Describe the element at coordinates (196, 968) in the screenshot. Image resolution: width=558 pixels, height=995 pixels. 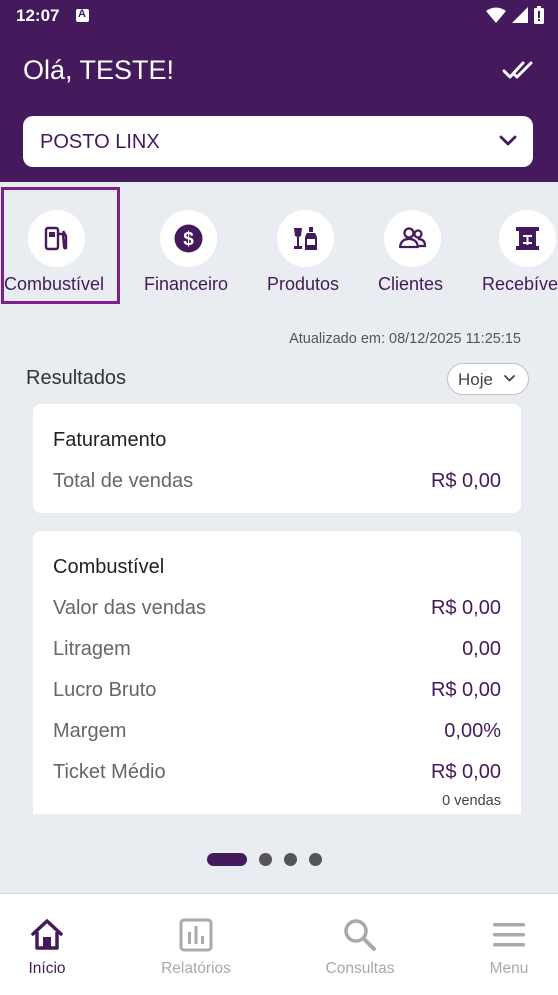
I see `nav-label: Relatórios` at that location.